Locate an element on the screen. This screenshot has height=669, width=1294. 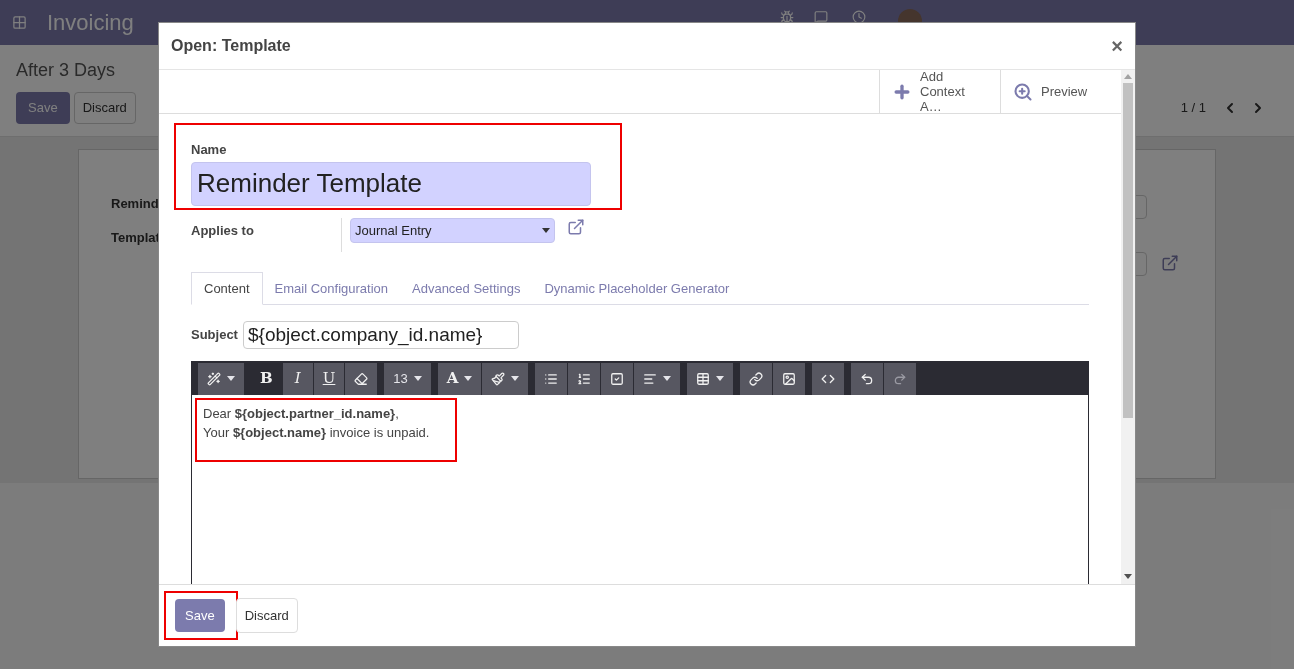
redo-icon is located at coordinates (900, 378).